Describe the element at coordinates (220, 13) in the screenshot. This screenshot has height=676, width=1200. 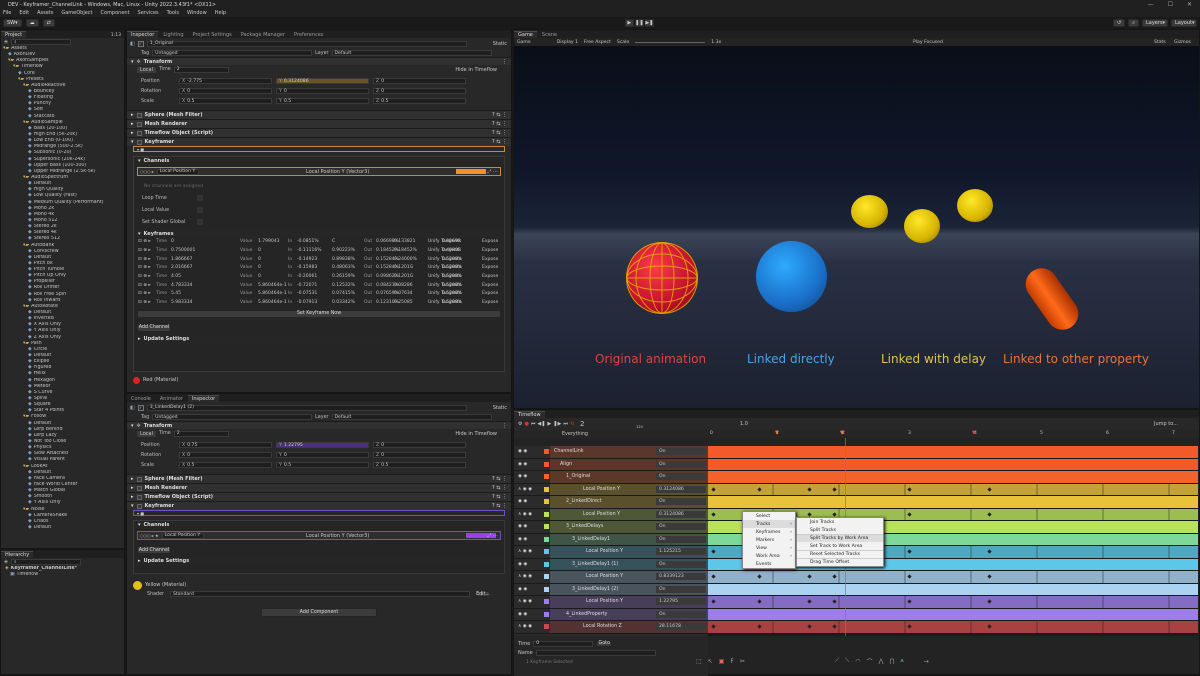
I see `menu-help: Help` at that location.